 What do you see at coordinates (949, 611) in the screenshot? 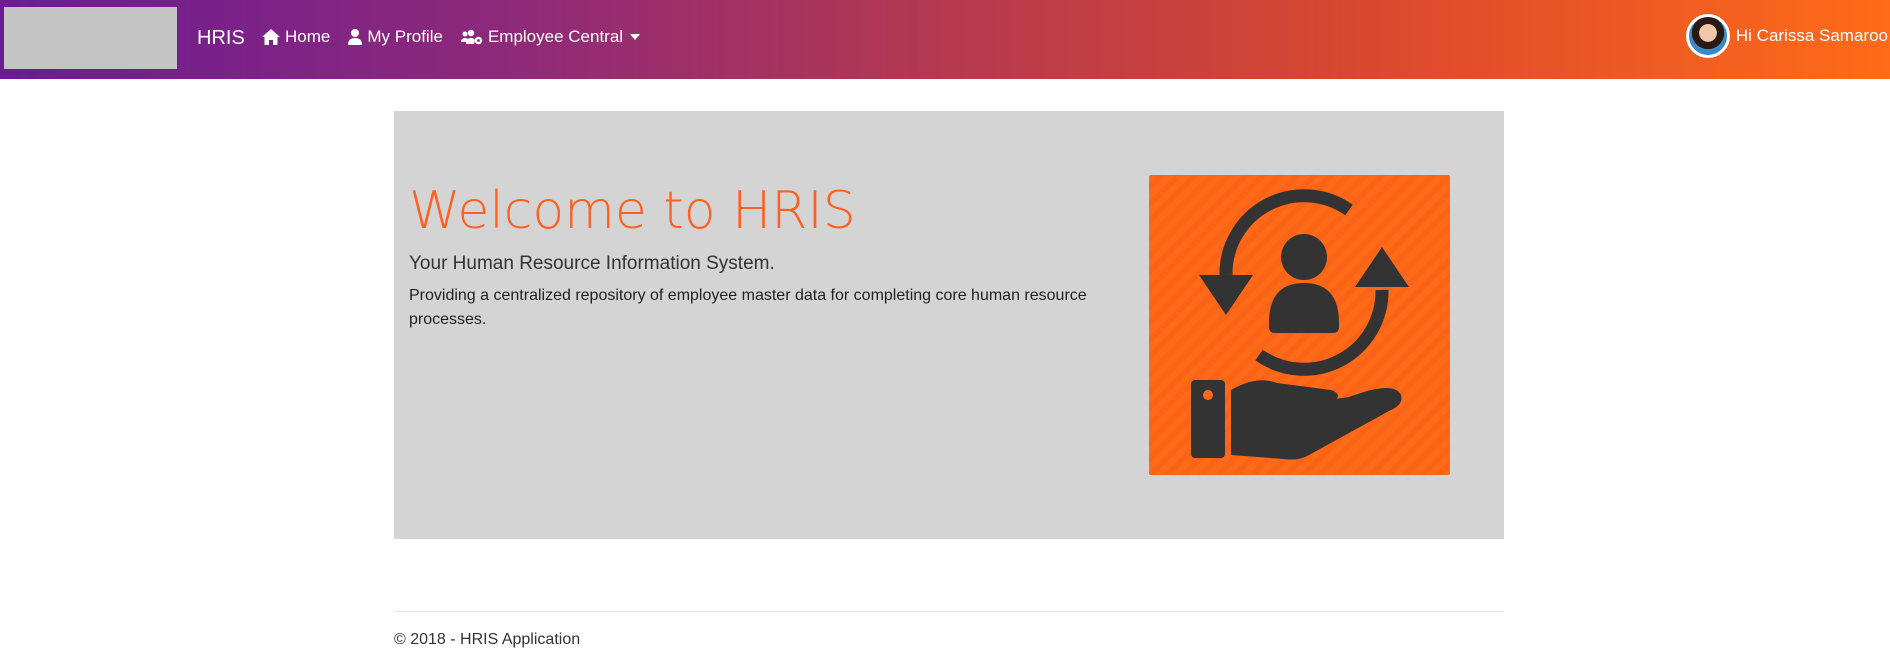
I see `footer-divider` at bounding box center [949, 611].